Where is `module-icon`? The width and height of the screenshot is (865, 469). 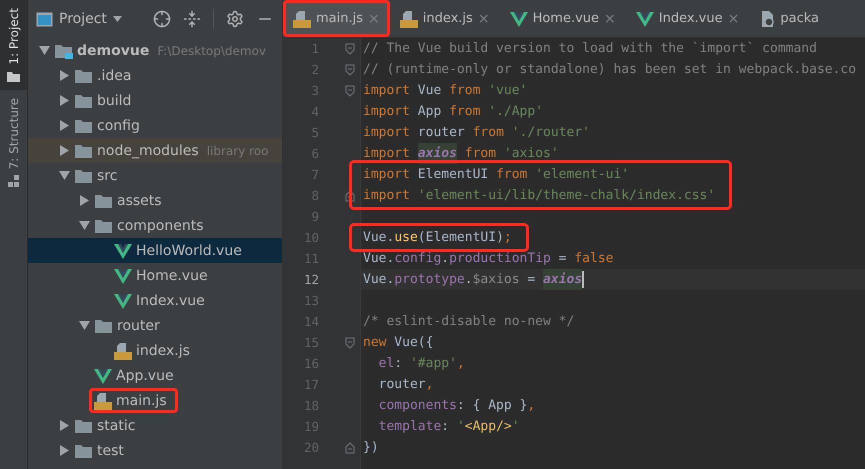 module-icon is located at coordinates (63, 50).